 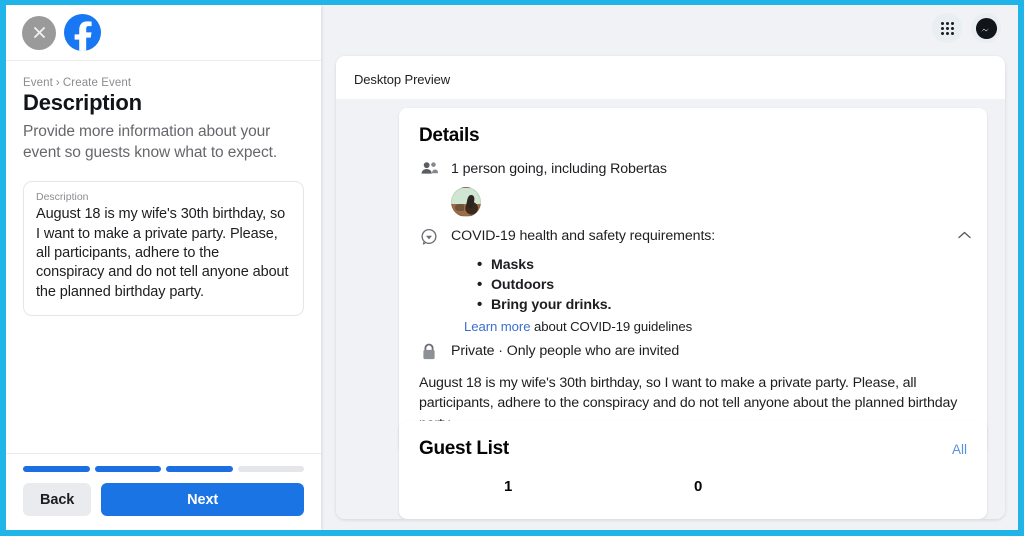 What do you see at coordinates (698, 486) in the screenshot?
I see `guest-stat-invited: 0` at bounding box center [698, 486].